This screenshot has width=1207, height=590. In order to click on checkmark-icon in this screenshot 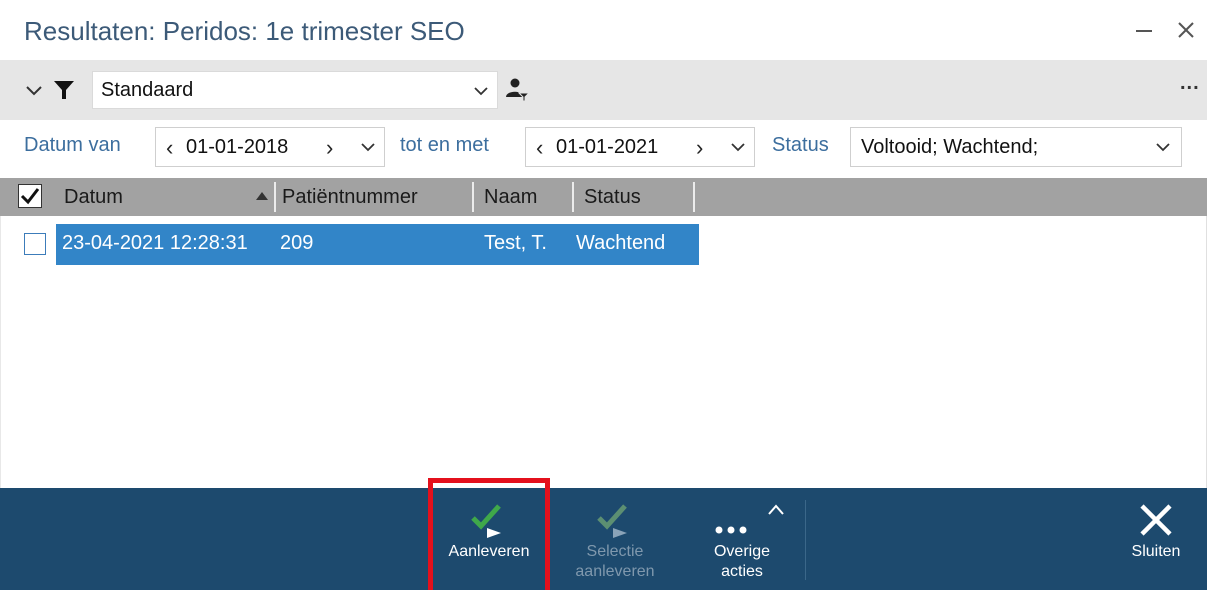, I will do `click(30, 196)`.